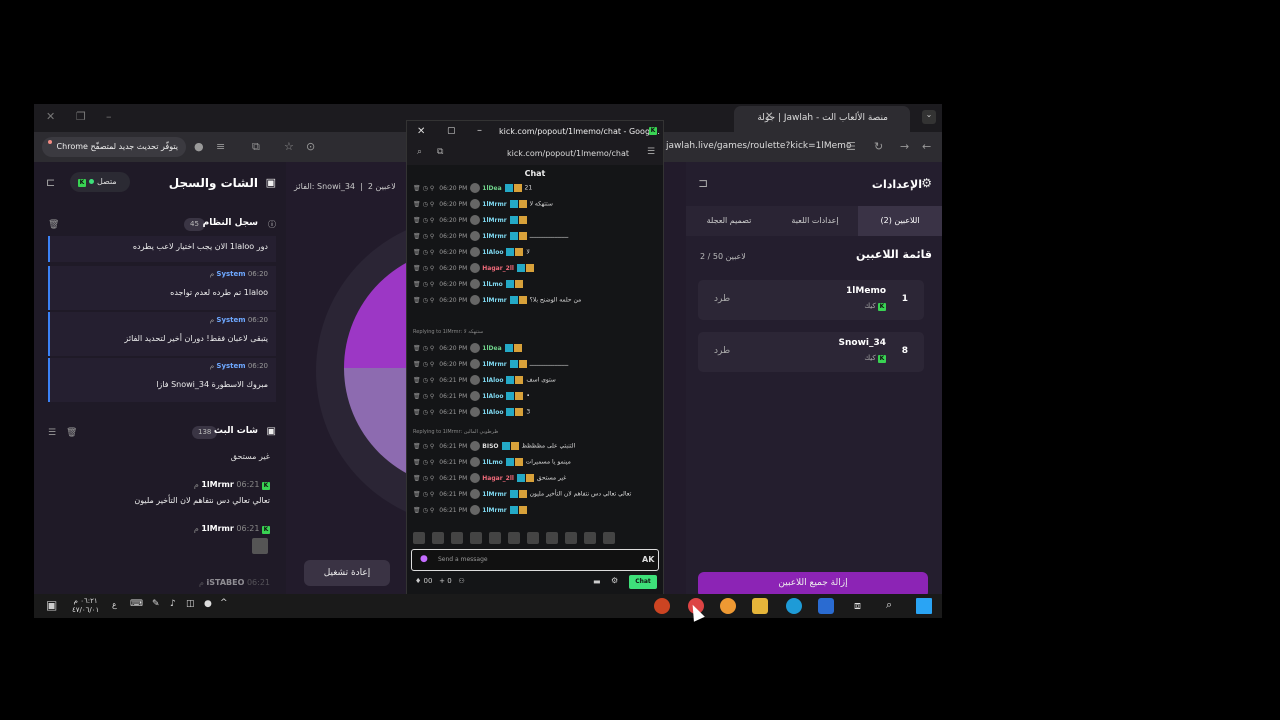 The height and width of the screenshot is (720, 1280). What do you see at coordinates (568, 153) in the screenshot?
I see `popup-url: kick.com/popout/1lmemo/chat` at bounding box center [568, 153].